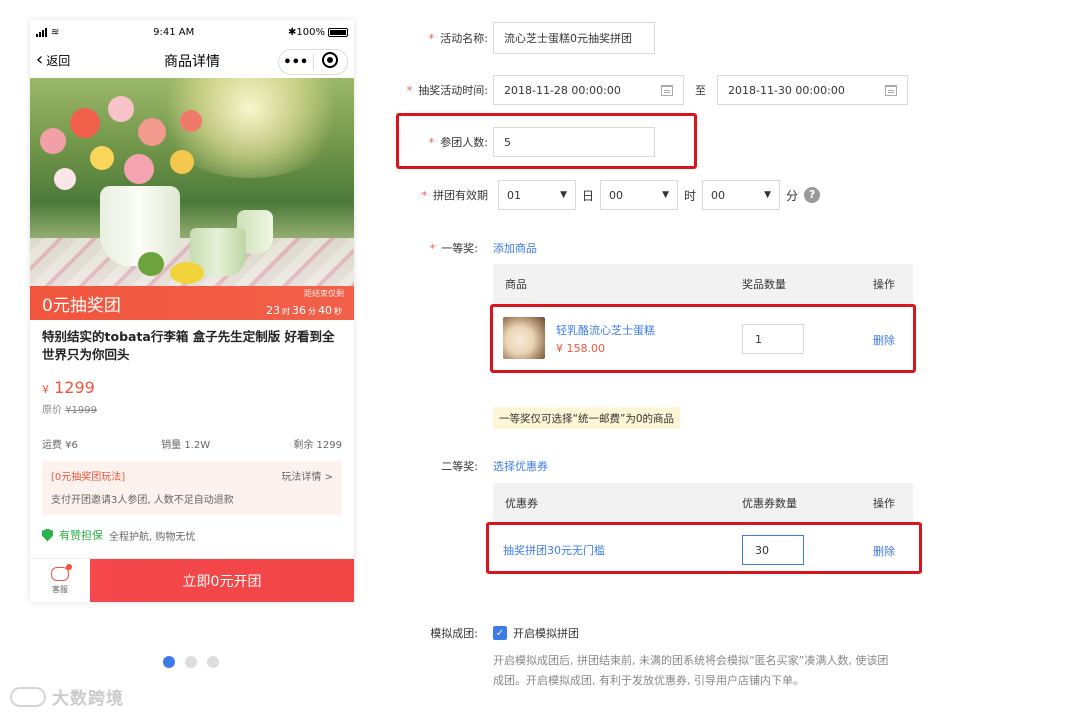 This screenshot has height=717, width=1080. I want to click on start-time-value: 2018-11-28 00:00:00, so click(562, 90).